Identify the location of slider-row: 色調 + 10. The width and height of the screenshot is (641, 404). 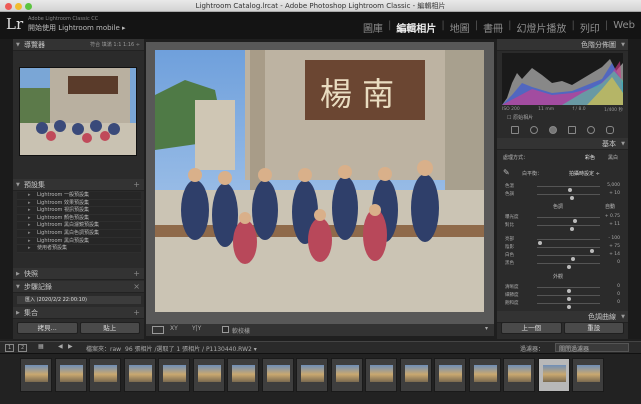
(562, 195).